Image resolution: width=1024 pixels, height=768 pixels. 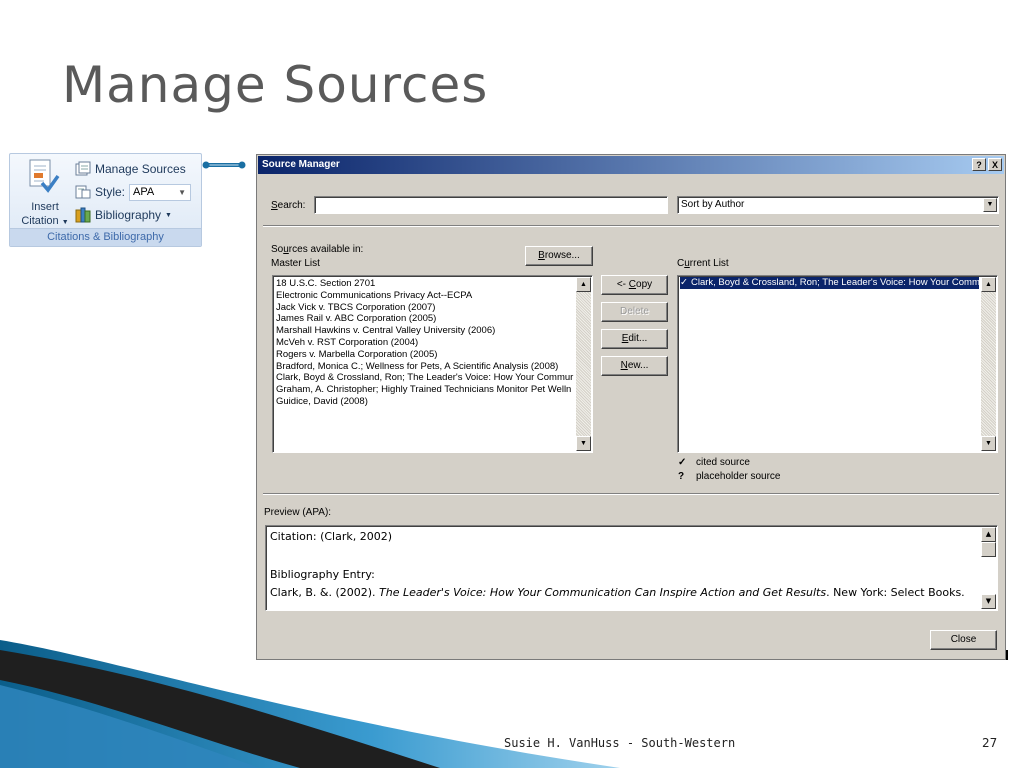 What do you see at coordinates (331, 536) in the screenshot?
I see `preview-citation: Citation: (Clark, 2002)` at bounding box center [331, 536].